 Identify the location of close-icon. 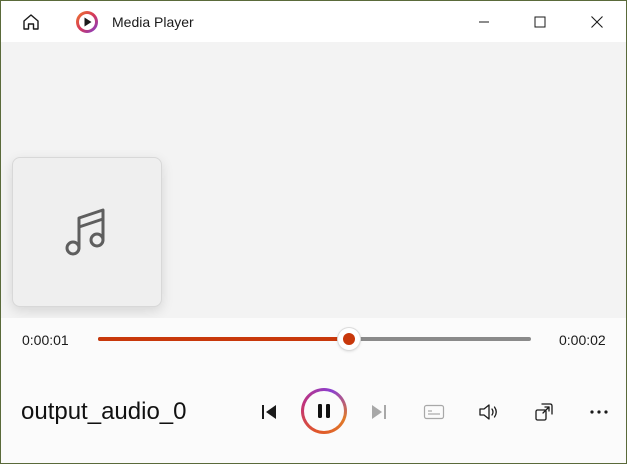
(597, 21).